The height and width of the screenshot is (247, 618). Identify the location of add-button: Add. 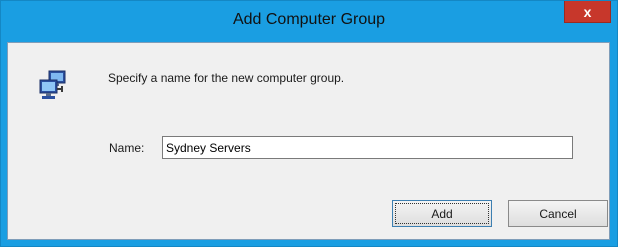
(442, 213).